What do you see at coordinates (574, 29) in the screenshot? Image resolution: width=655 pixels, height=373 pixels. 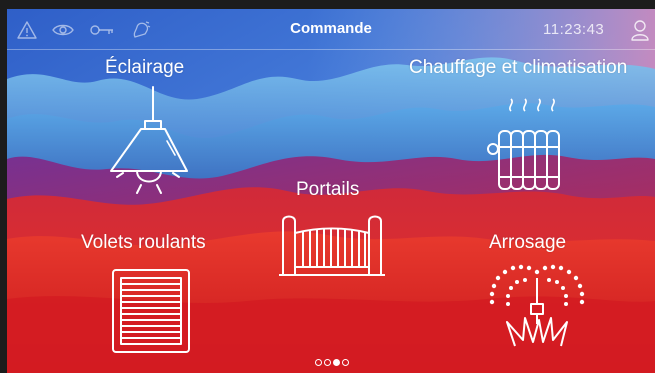 I see `clock: 11:23:43` at bounding box center [574, 29].